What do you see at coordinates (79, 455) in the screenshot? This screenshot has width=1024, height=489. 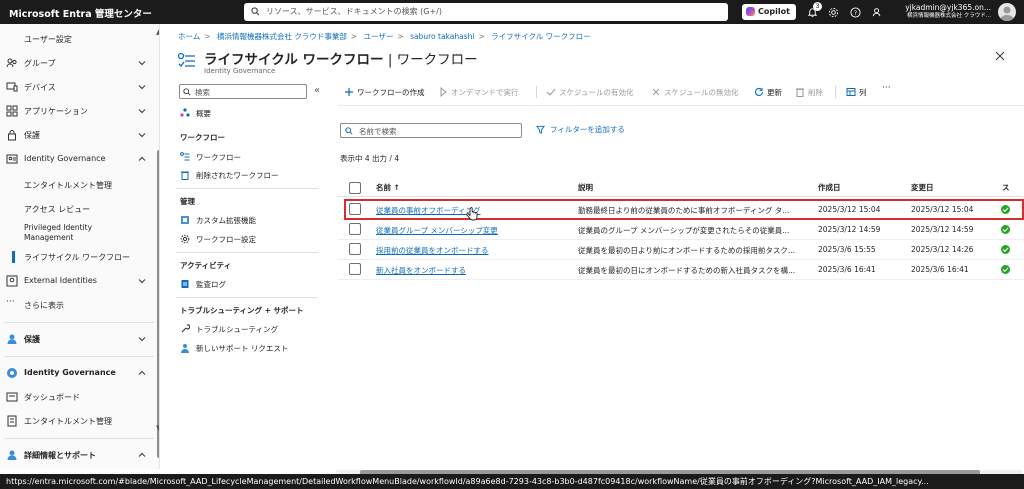 I see `nav-item-learn-support: 詳細情報とサポート` at bounding box center [79, 455].